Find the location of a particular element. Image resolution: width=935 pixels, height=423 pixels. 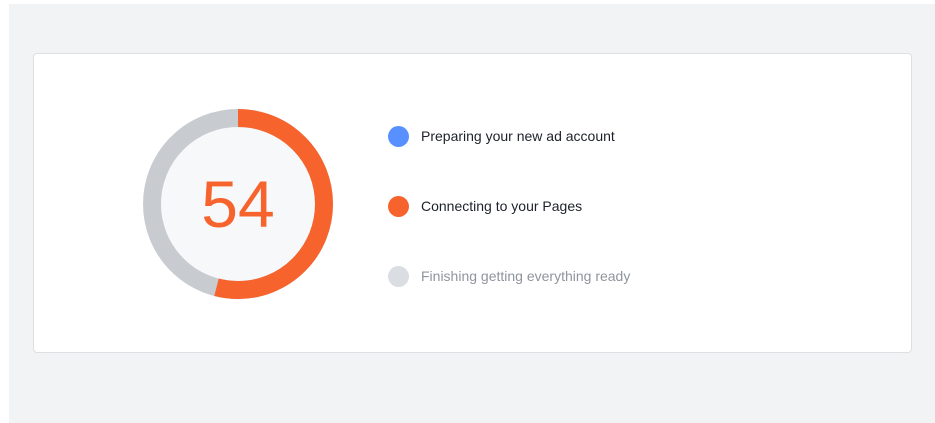

step-preparing-ad-account: Preparing your new ad account is located at coordinates (501, 136).